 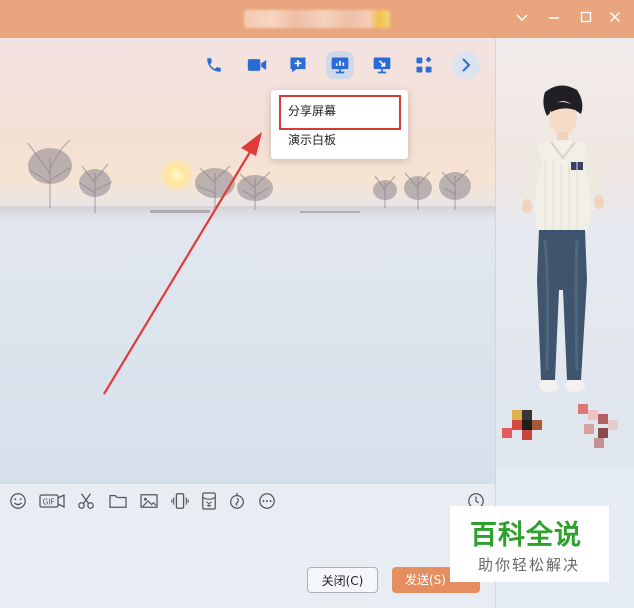 What do you see at coordinates (49, 502) in the screenshot?
I see `svg-text: GIF` at bounding box center [49, 502].